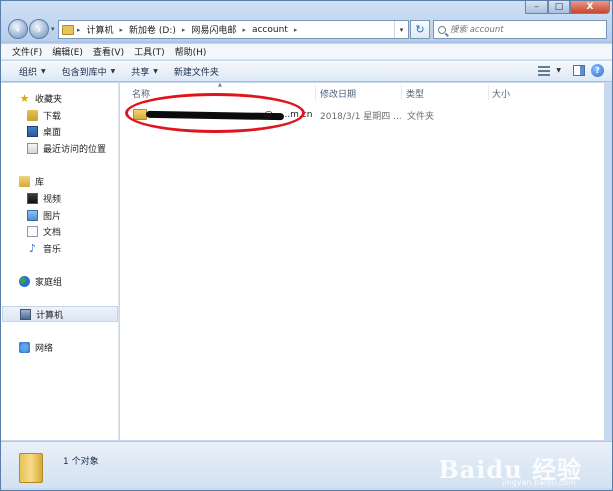  I want to click on new-folder-label: 新建文件夹, so click(196, 72).